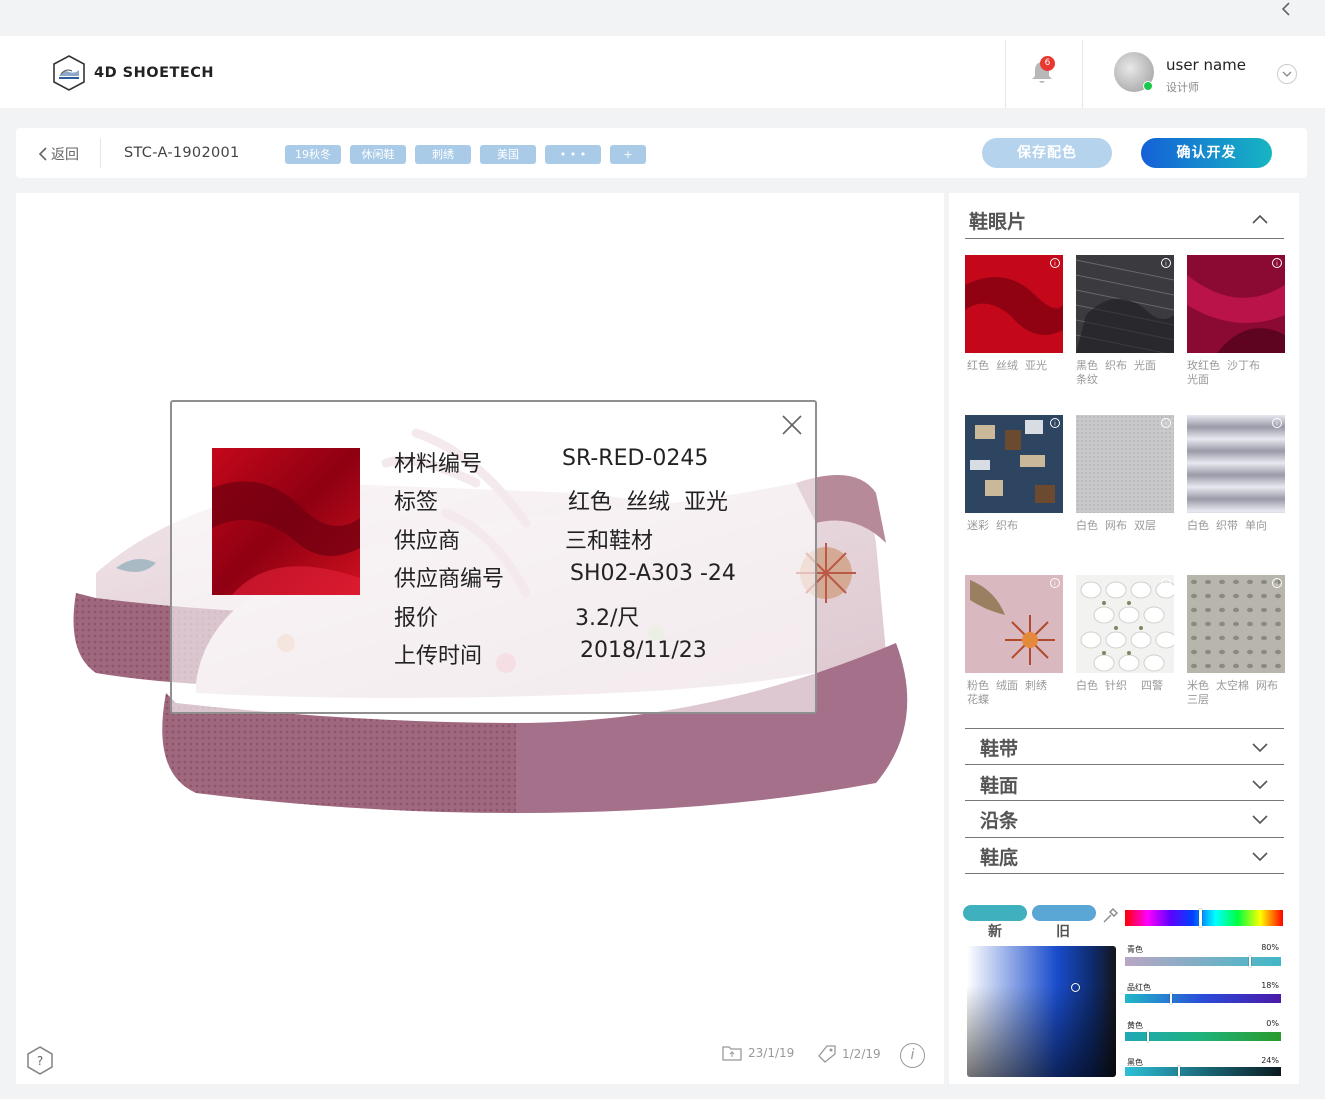 This screenshot has height=1099, width=1325. What do you see at coordinates (1203, 961) in the screenshot?
I see `cyan-slider` at bounding box center [1203, 961].